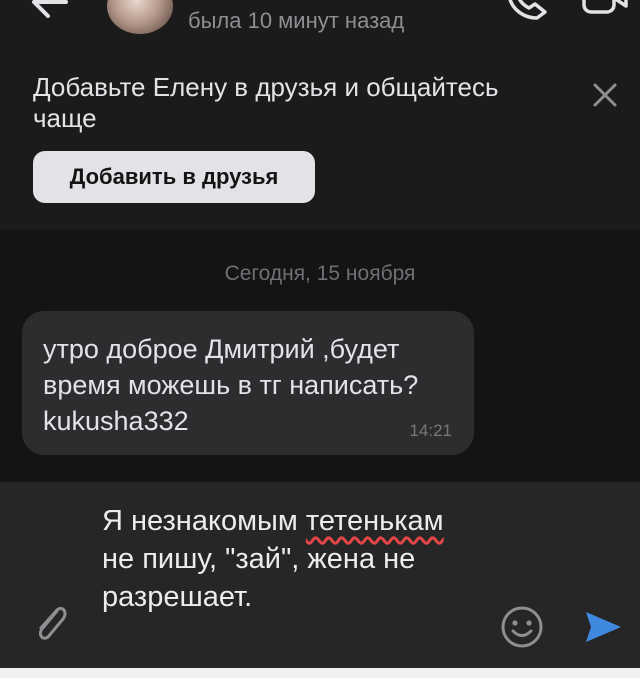 This screenshot has height=678, width=640. Describe the element at coordinates (174, 177) in the screenshot. I see `add-friend-button: Добавить в друзья` at that location.